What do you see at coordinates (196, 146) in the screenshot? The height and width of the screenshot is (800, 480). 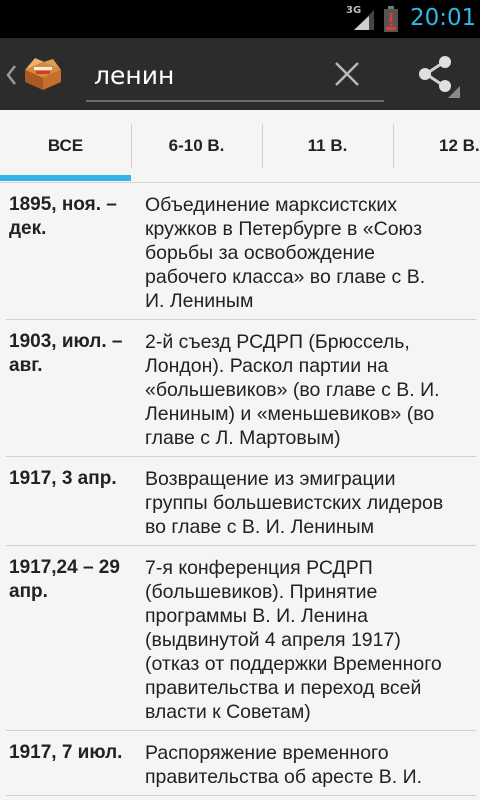 I see `tab-6-10-century: 6-10 В.` at bounding box center [196, 146].